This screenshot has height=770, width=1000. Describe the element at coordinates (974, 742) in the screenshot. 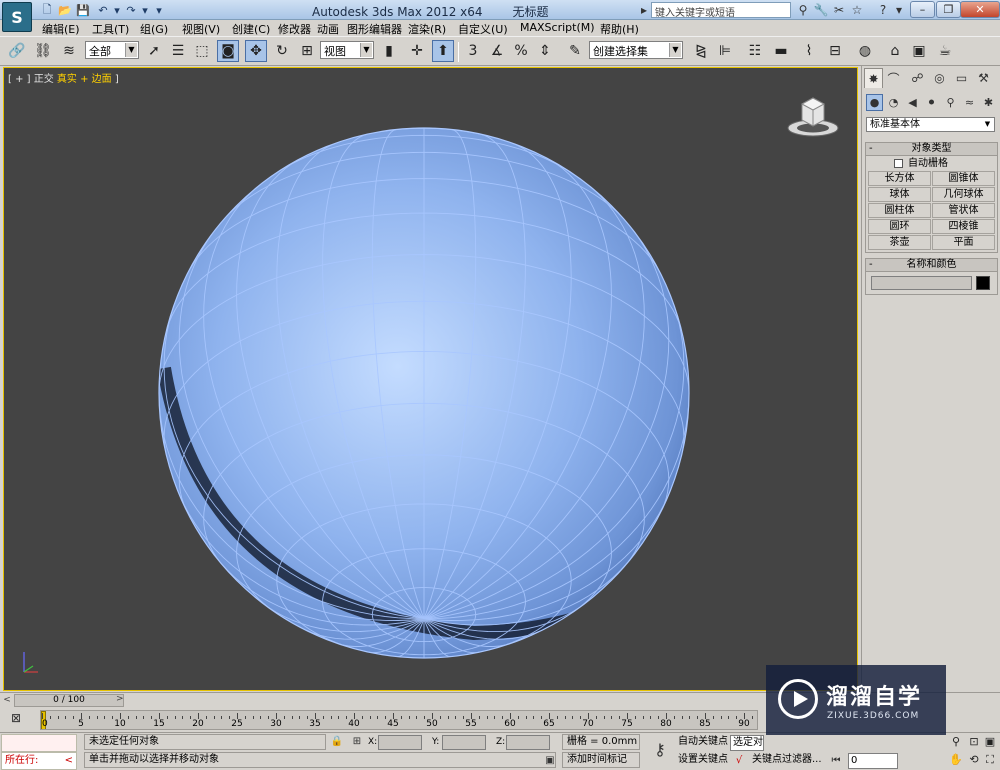

I see `zoom-all-icon: ⊡` at that location.